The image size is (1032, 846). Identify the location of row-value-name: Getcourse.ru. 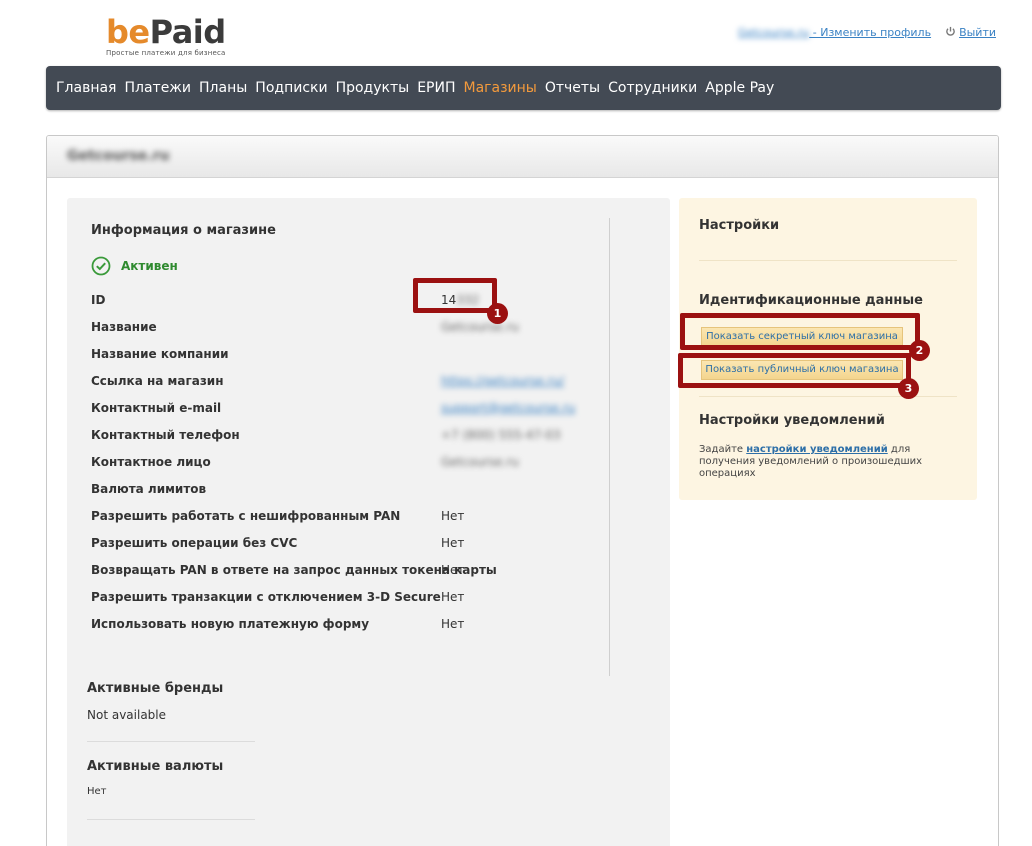
(480, 327).